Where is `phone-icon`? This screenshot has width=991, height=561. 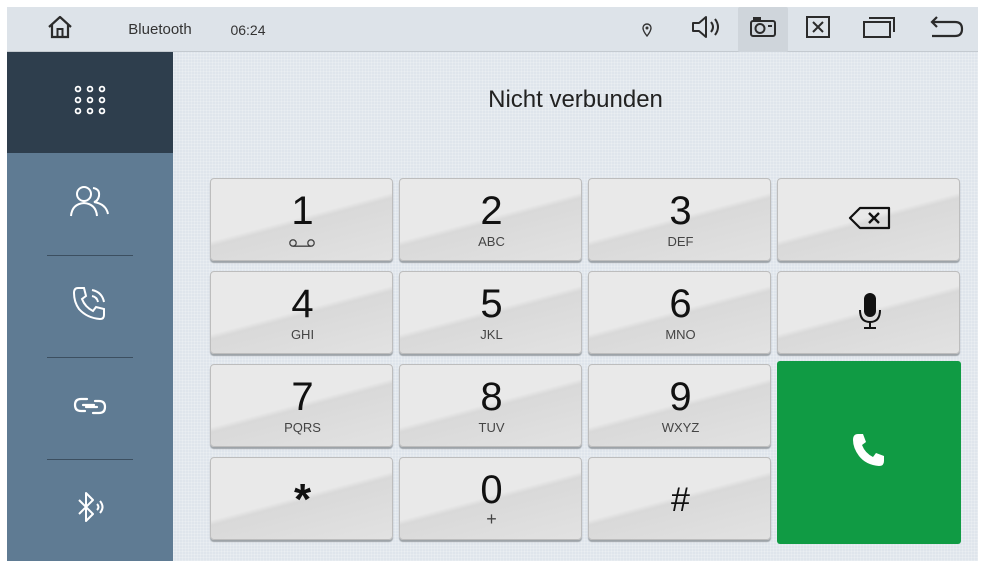
phone-icon is located at coordinates (869, 452).